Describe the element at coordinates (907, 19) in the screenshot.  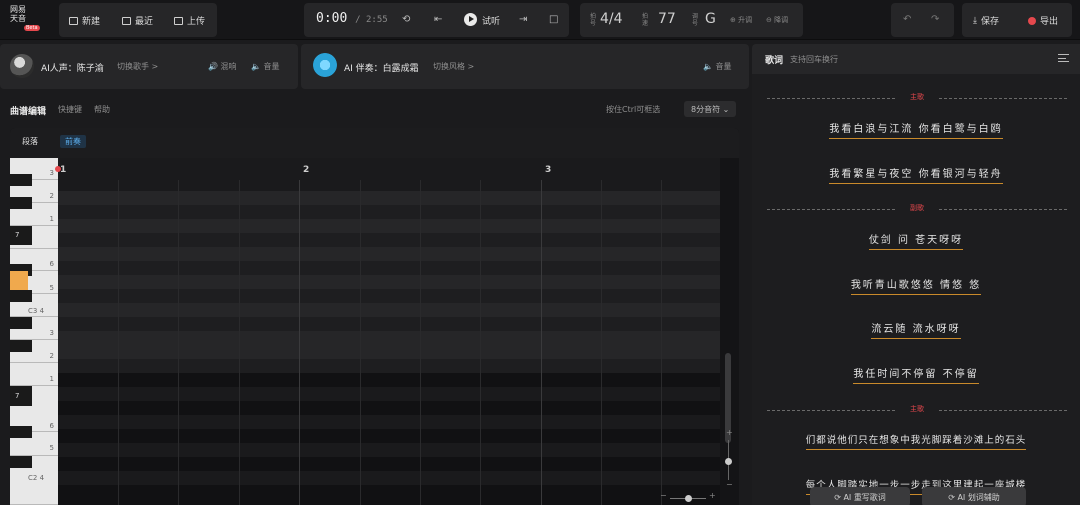
I see `undo-icon: ↶` at that location.